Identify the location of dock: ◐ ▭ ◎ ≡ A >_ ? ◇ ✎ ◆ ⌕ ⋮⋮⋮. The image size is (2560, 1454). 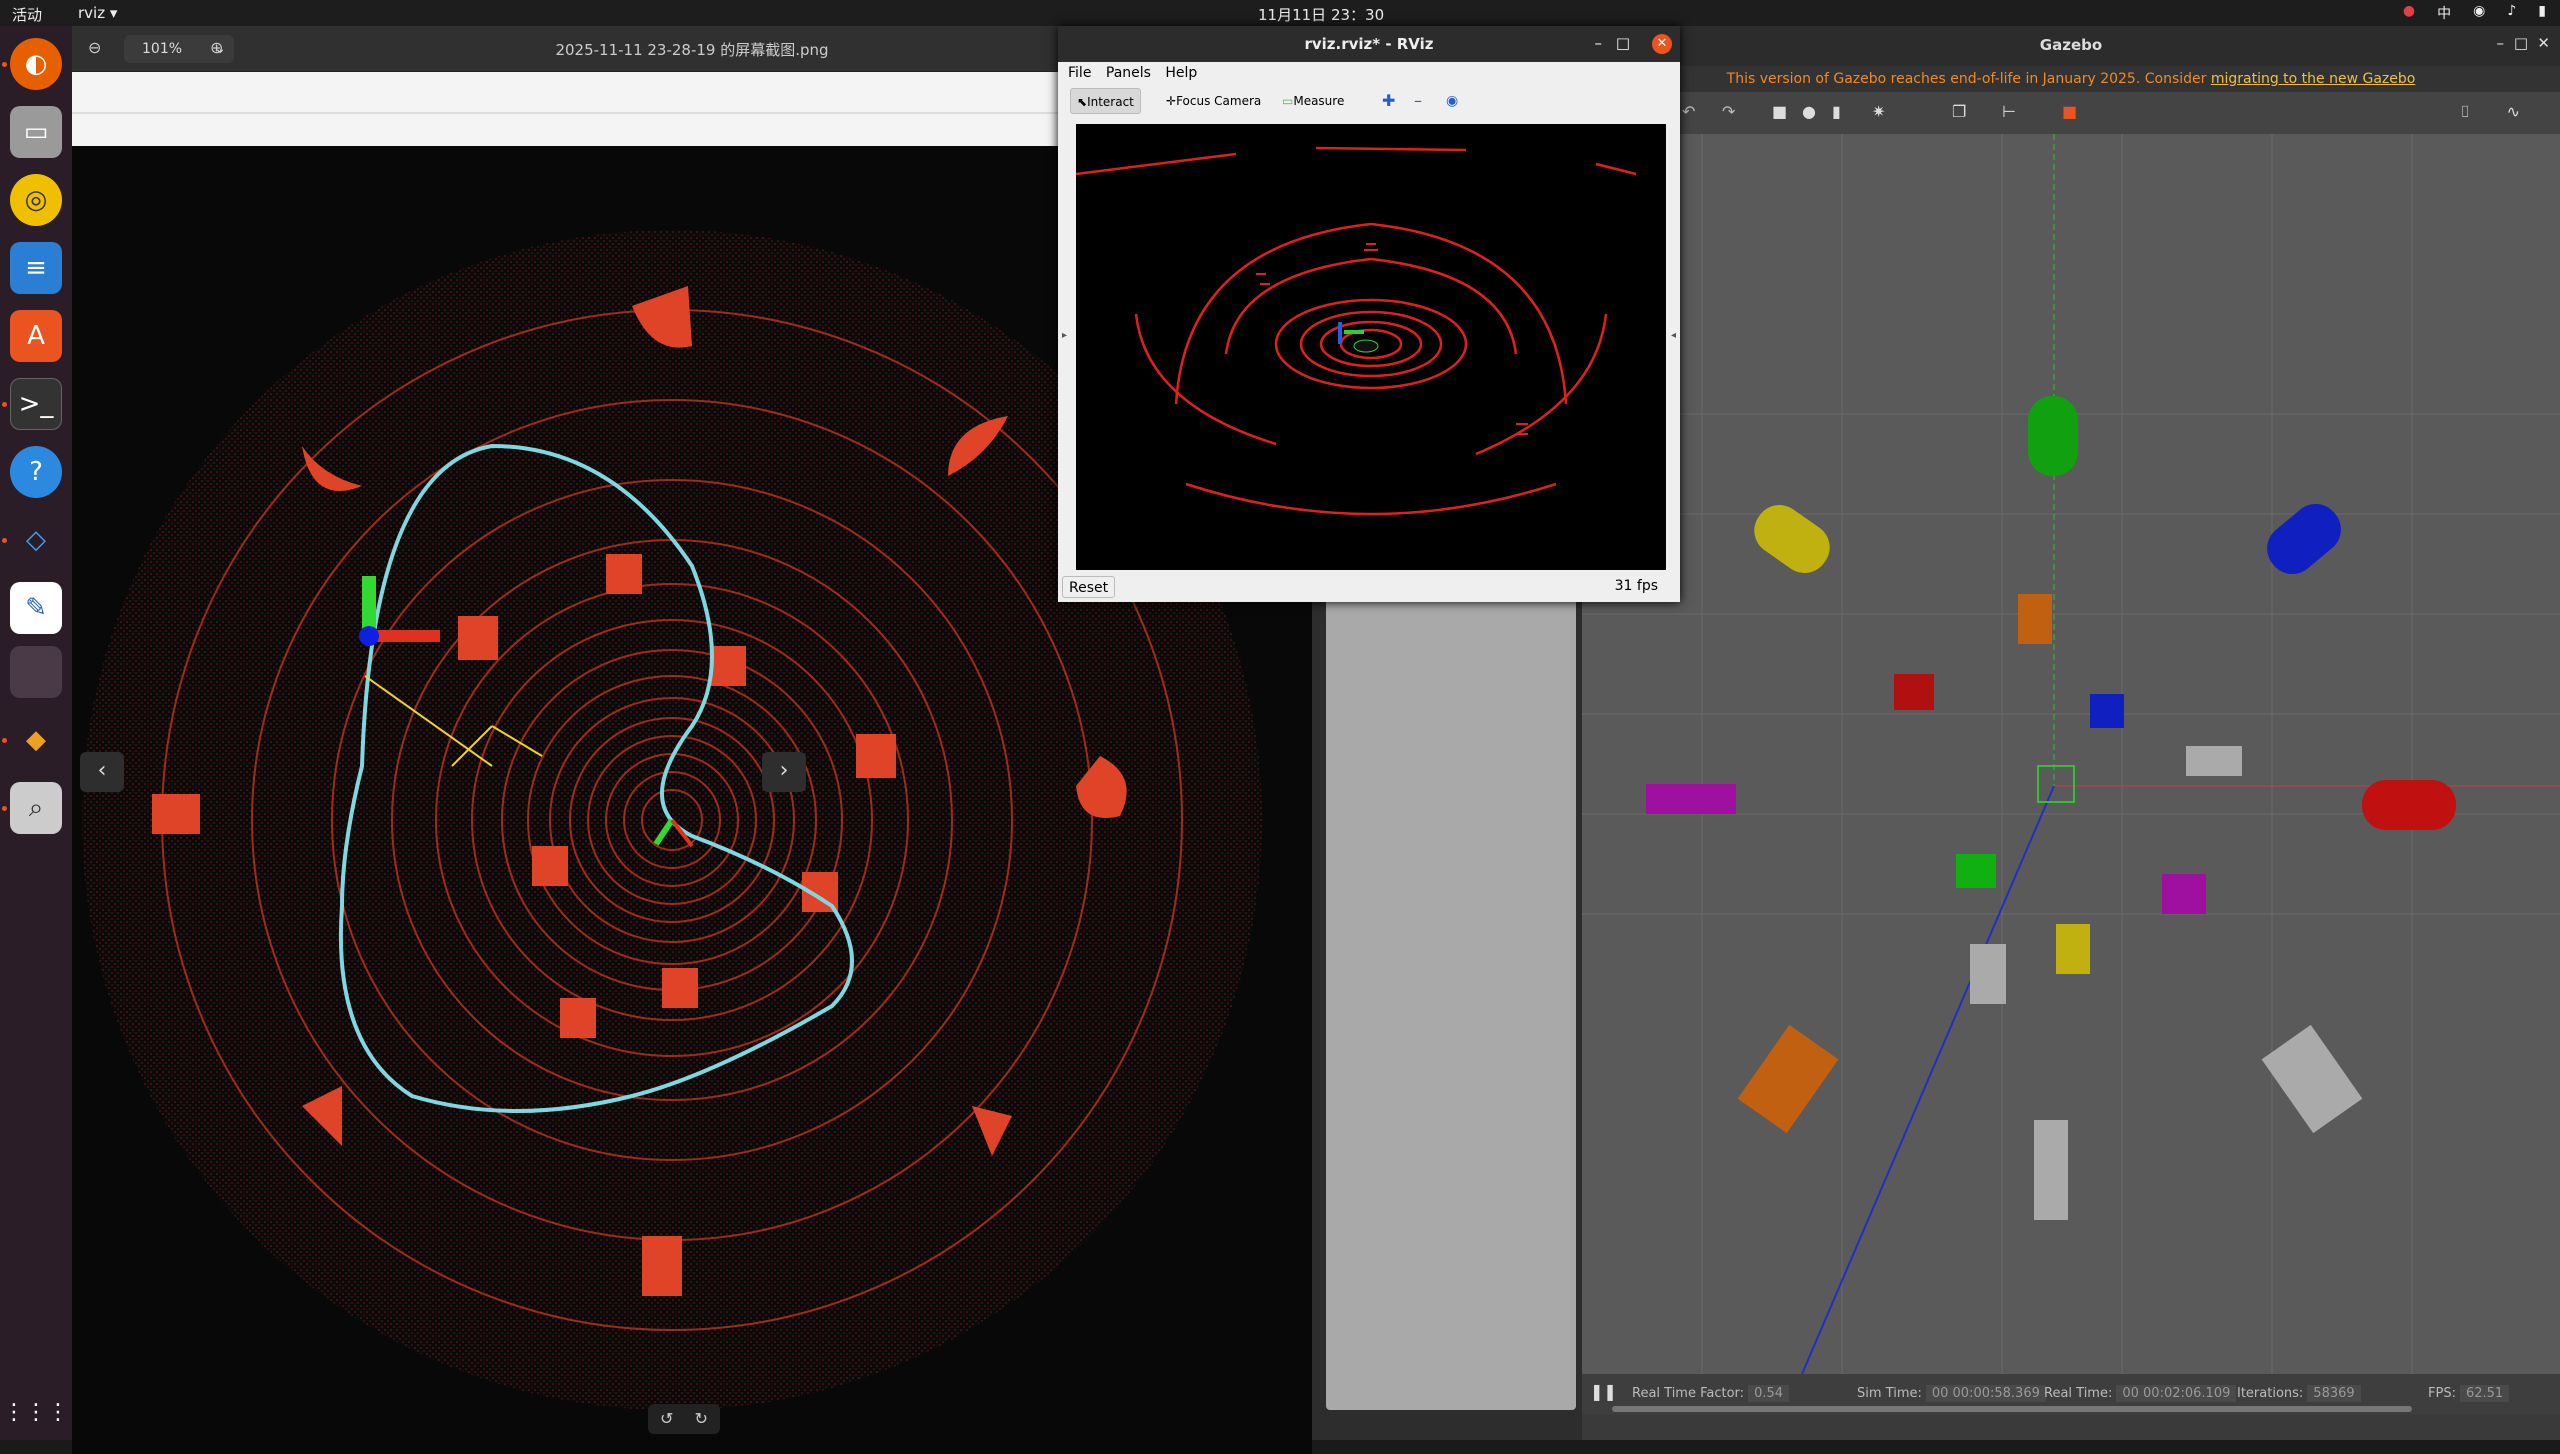
(36, 733).